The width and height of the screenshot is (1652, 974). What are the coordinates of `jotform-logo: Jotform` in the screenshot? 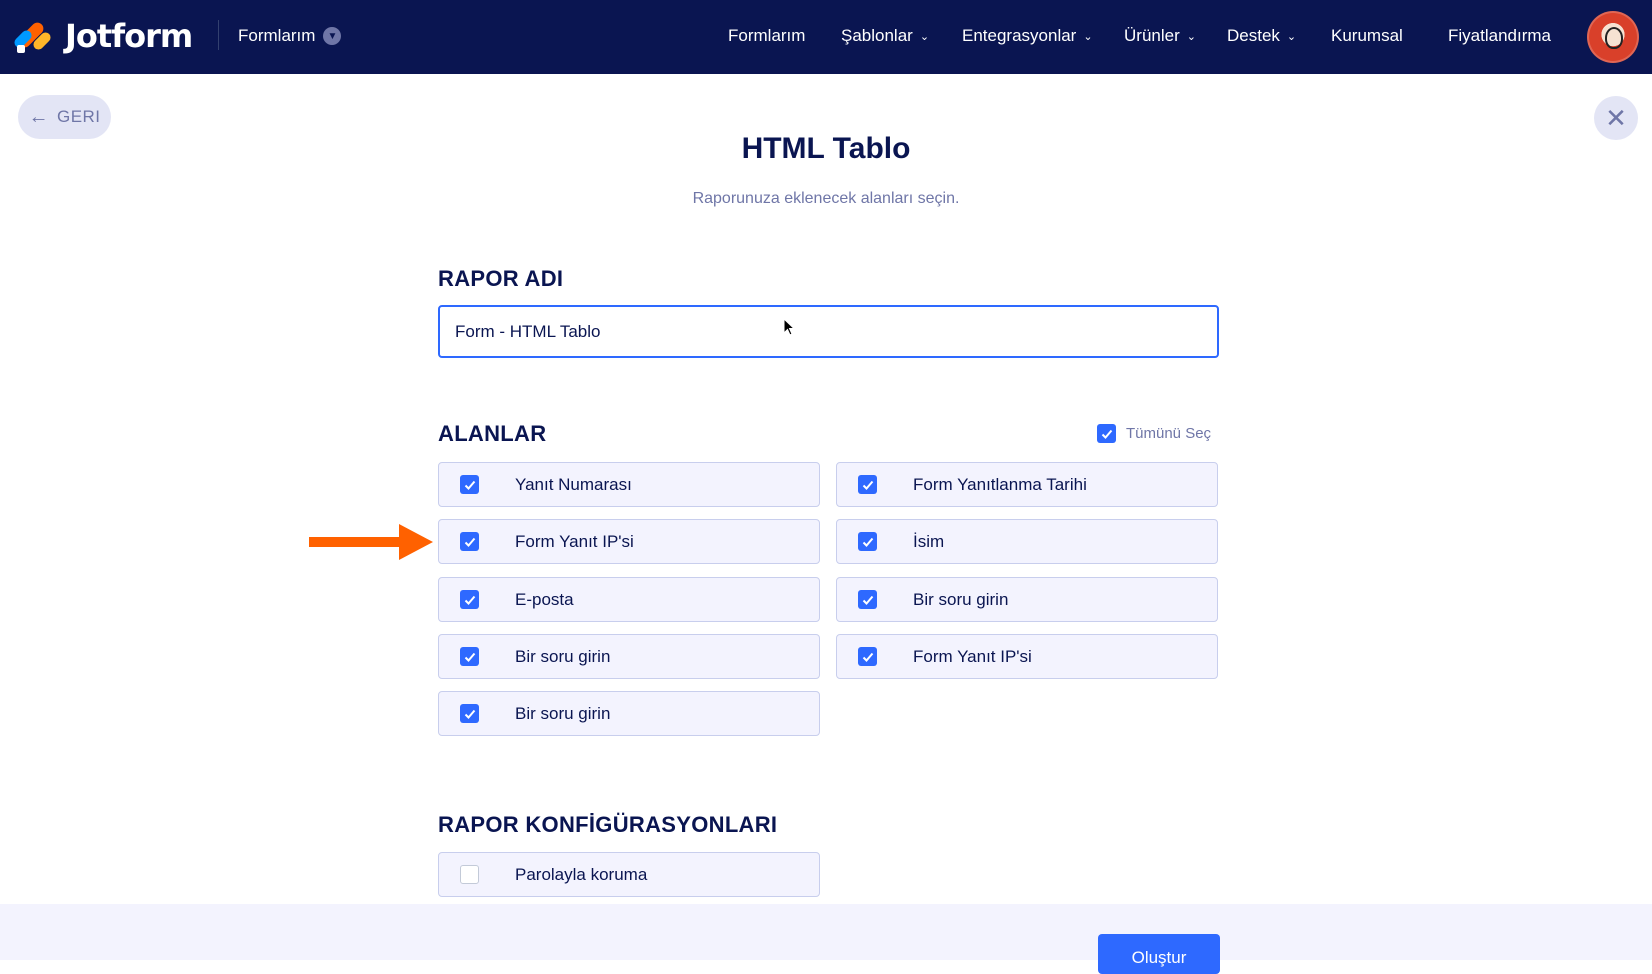 It's located at (102, 36).